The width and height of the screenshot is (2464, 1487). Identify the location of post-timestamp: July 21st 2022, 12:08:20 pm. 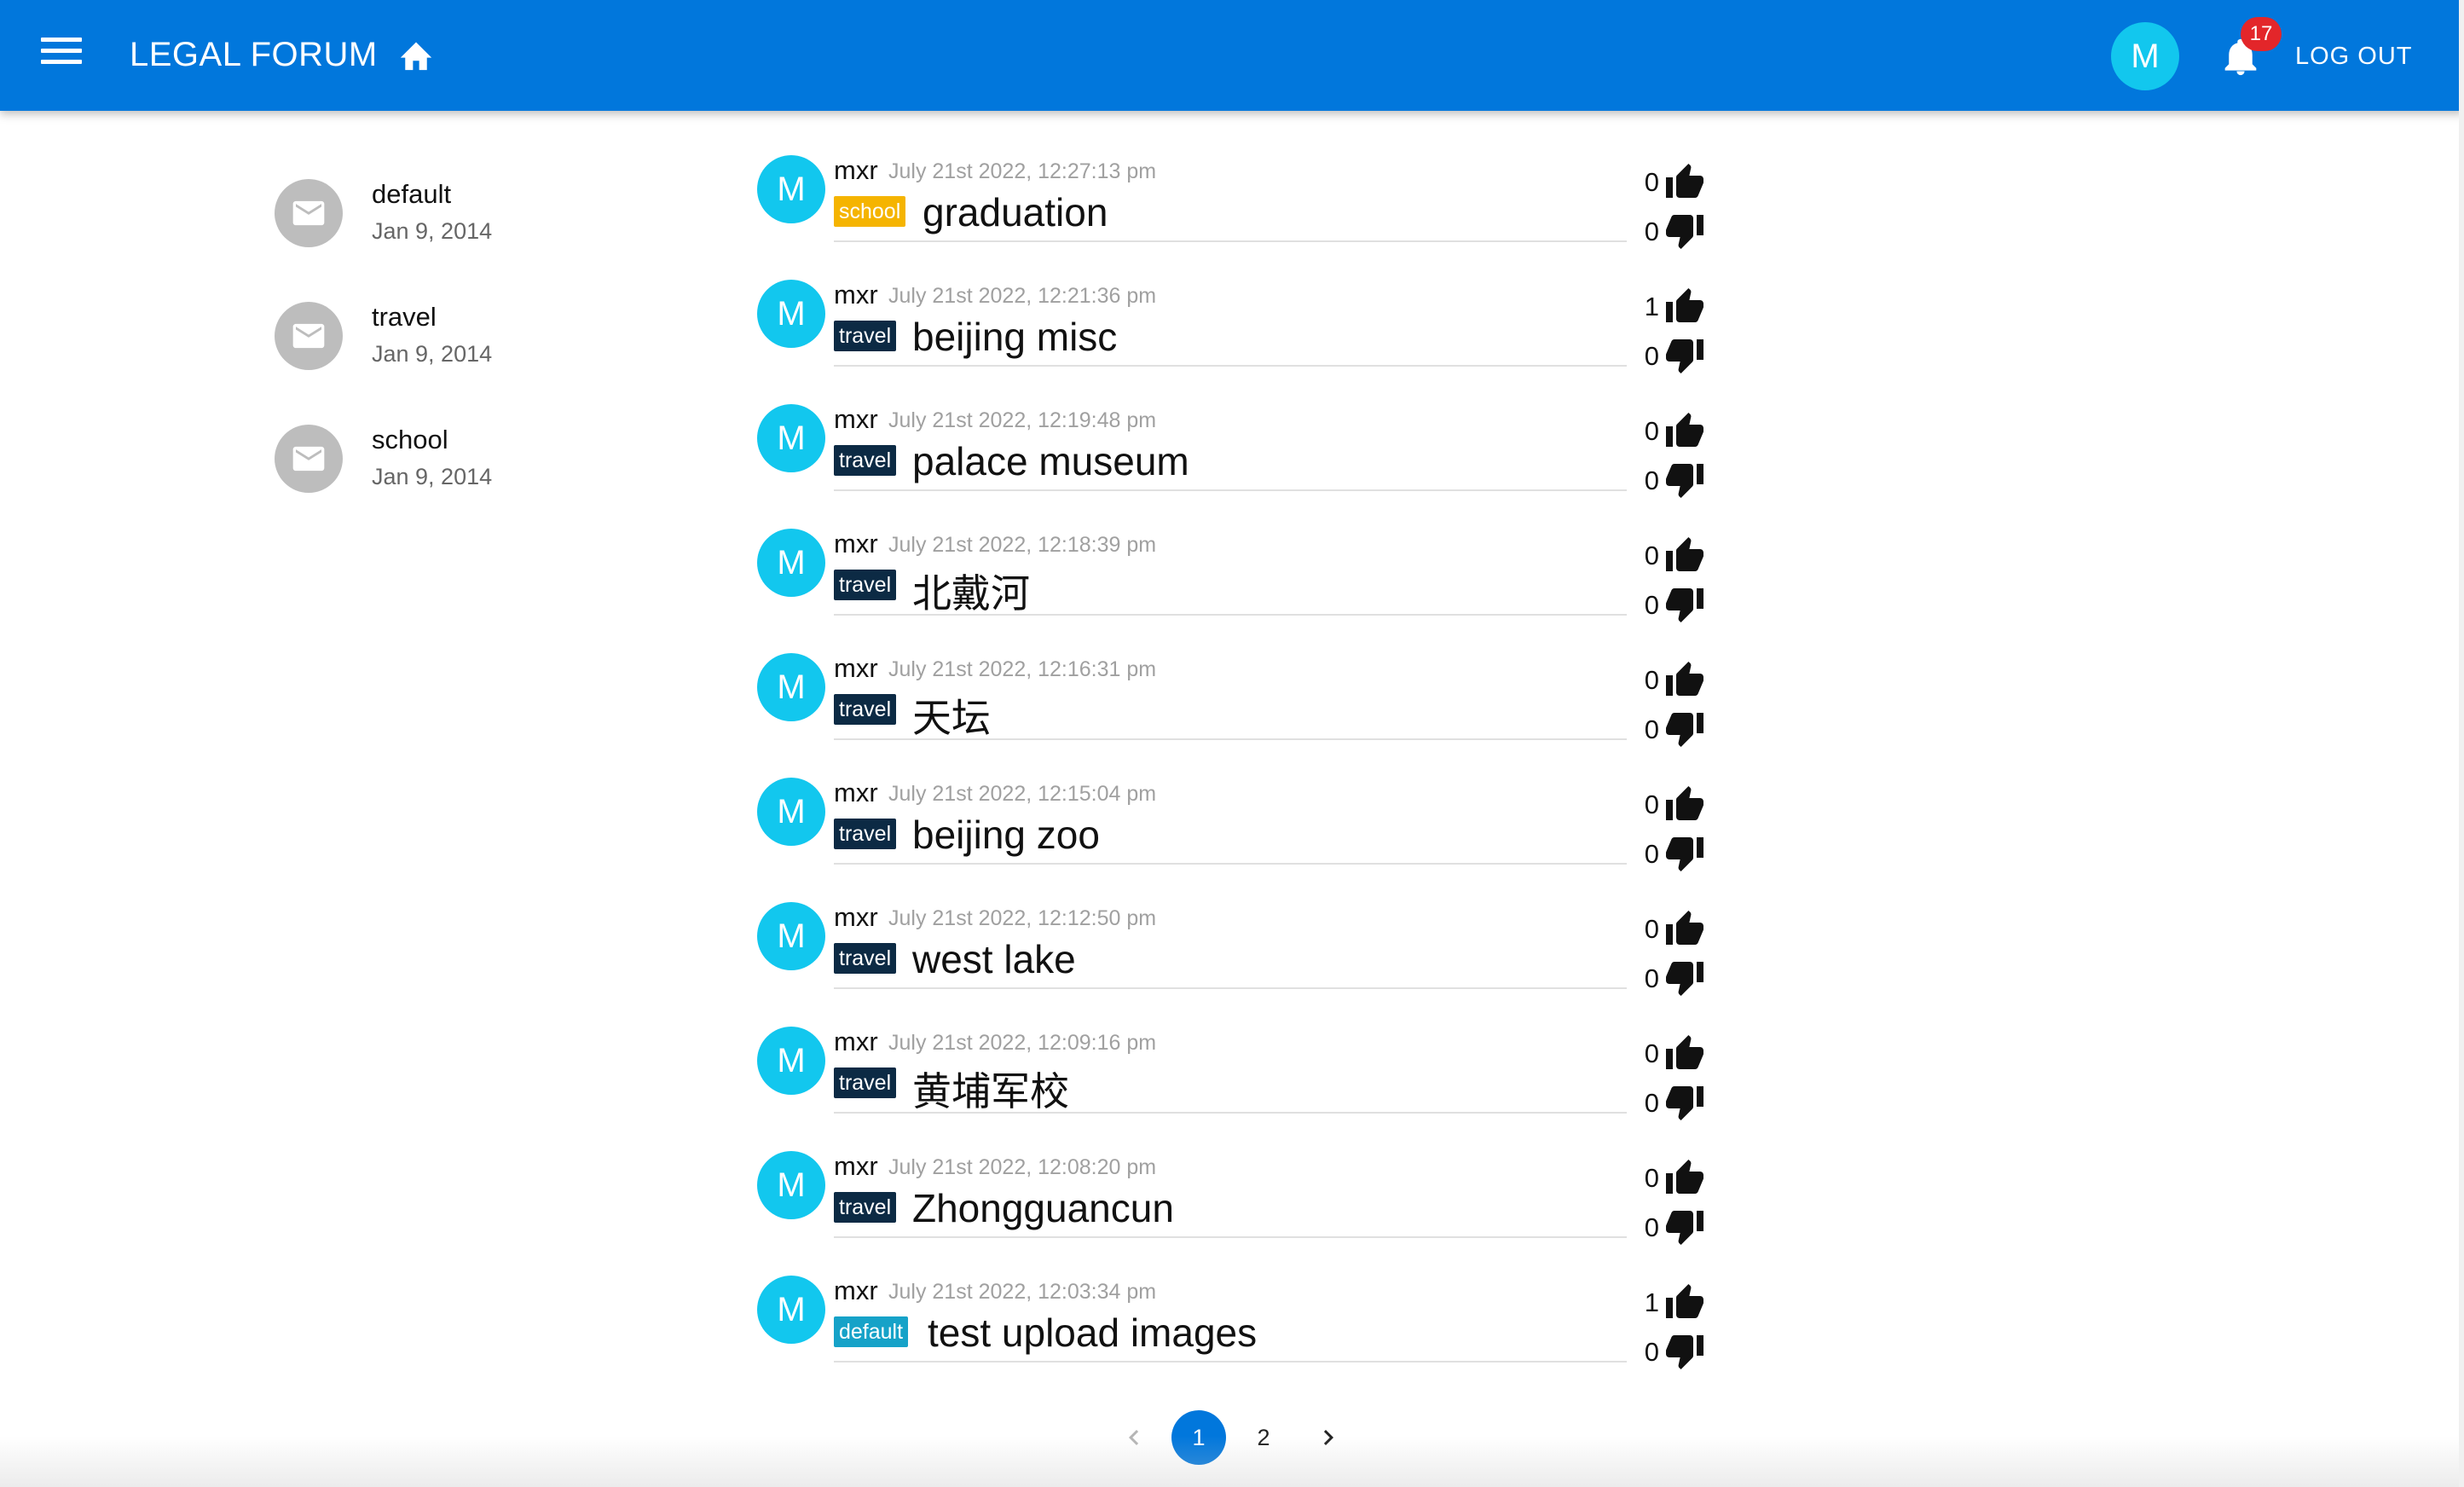
(1023, 1167).